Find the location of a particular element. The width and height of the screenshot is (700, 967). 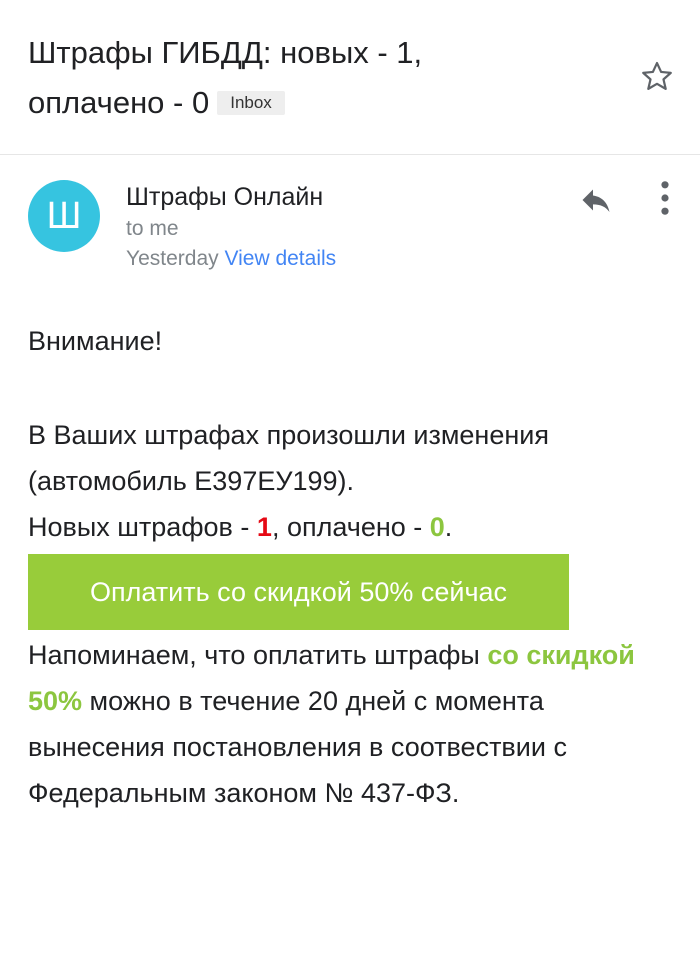

reply-icon is located at coordinates (596, 200).